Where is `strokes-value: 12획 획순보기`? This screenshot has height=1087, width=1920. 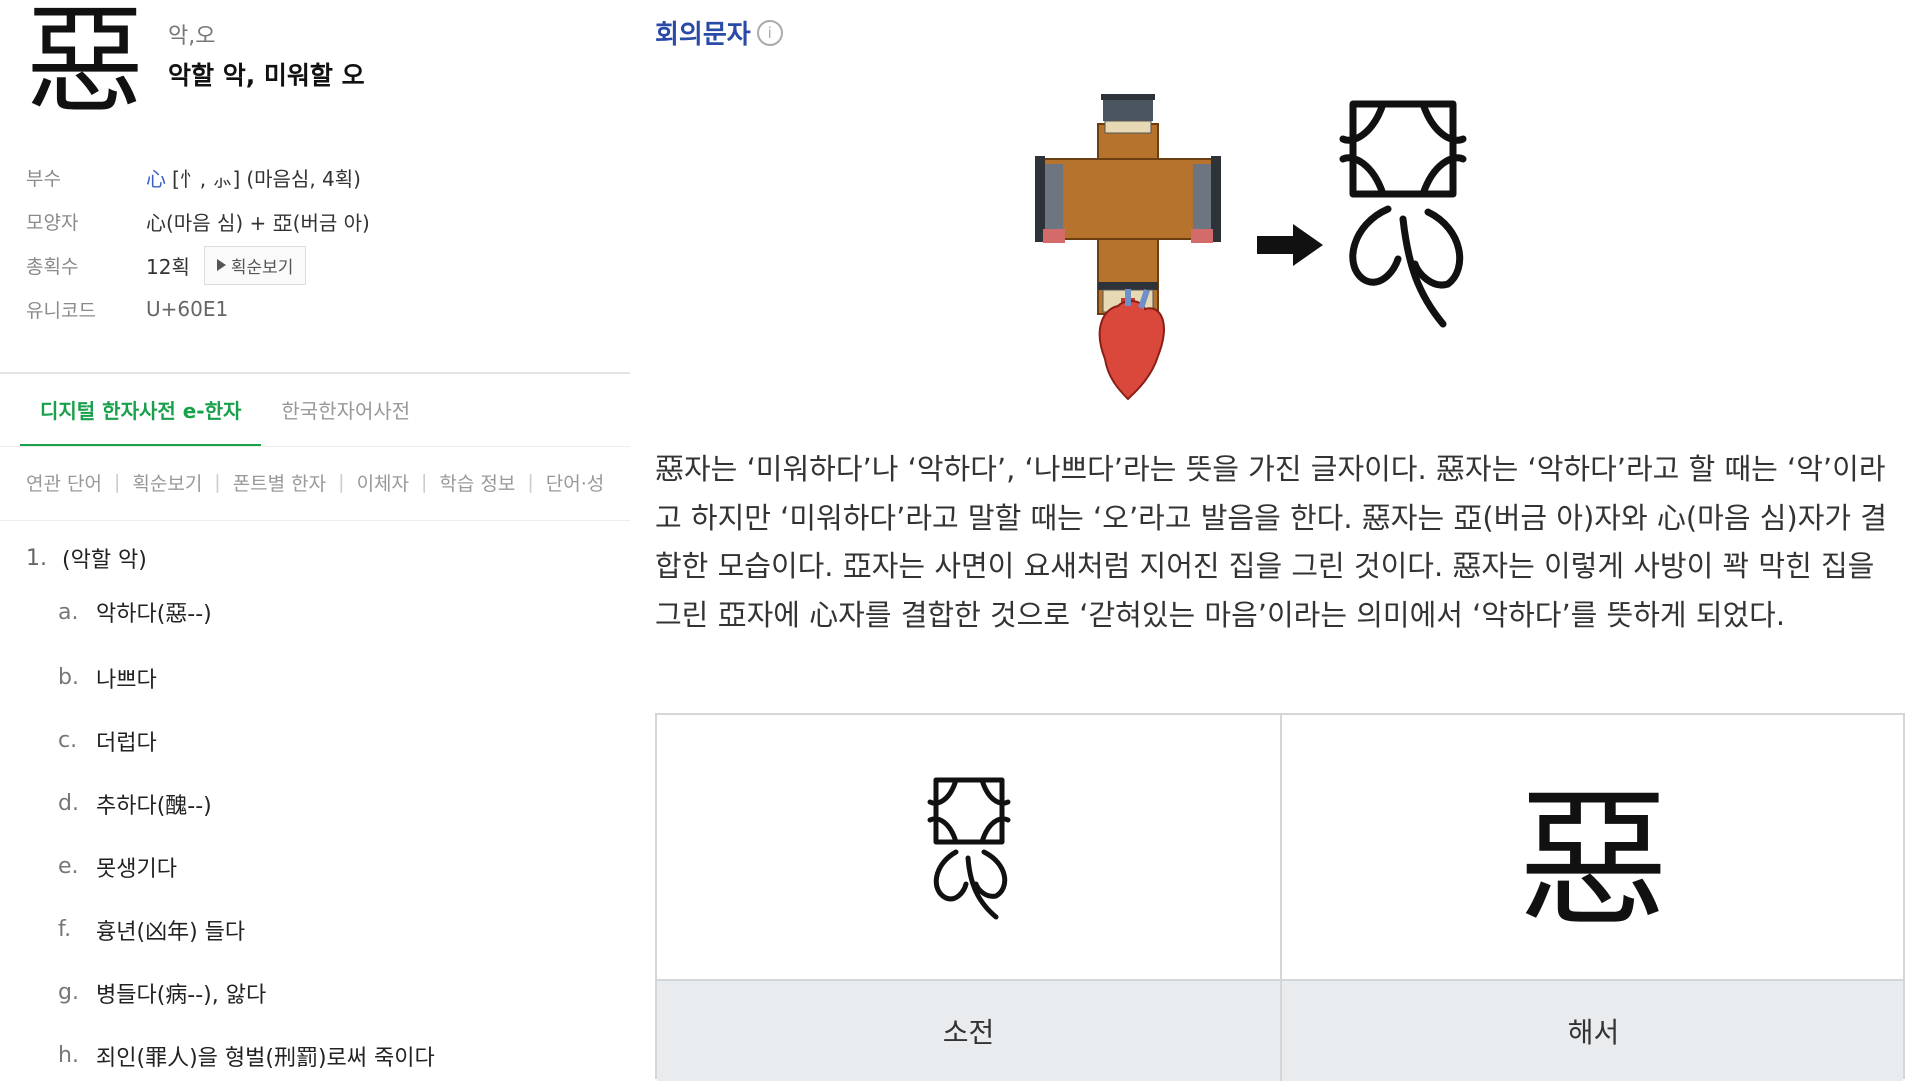 strokes-value: 12획 획순보기 is located at coordinates (226, 265).